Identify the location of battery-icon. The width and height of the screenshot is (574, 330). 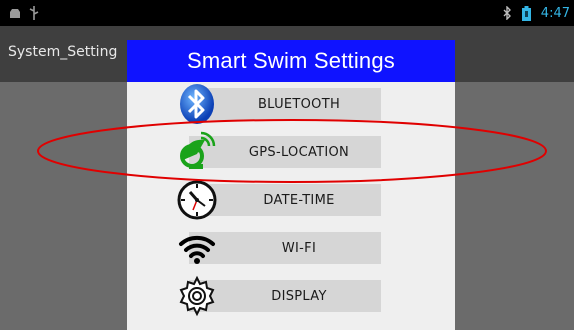
(526, 13).